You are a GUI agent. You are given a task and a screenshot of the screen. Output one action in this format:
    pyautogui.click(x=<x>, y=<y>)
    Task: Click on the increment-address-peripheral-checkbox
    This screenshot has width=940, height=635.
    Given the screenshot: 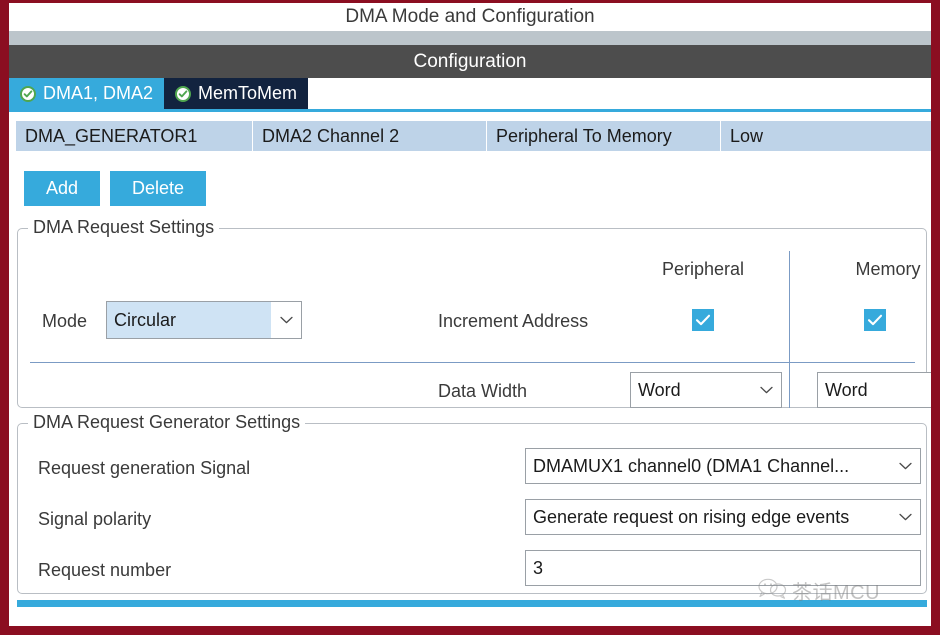 What is the action you would take?
    pyautogui.click(x=703, y=320)
    